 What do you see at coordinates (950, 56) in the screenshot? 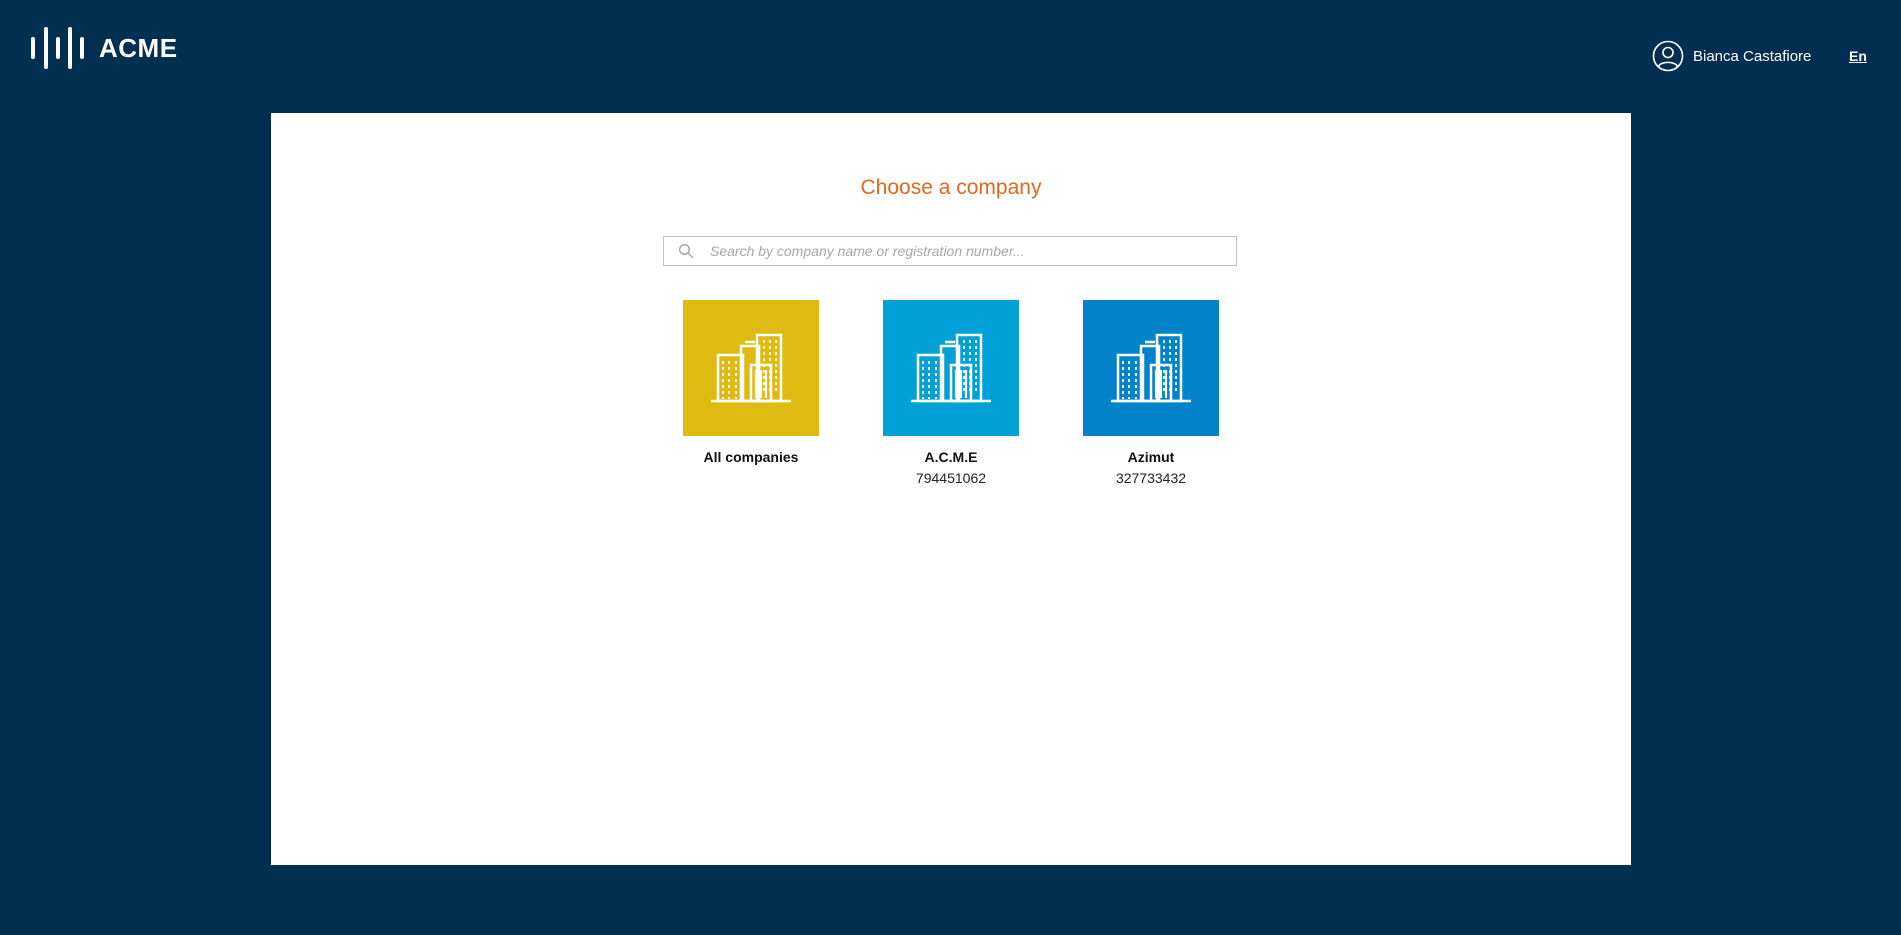
I see `top-bar: ACME Bianca Castafiore En` at bounding box center [950, 56].